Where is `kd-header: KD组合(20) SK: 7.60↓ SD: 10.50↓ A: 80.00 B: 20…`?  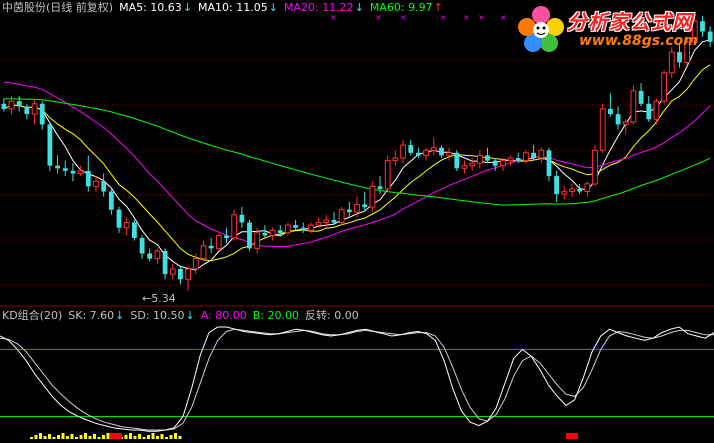 kd-header: KD组合(20) SK: 7.60↓ SD: 10.50↓ A: 80.00 B: 20… is located at coordinates (183, 316).